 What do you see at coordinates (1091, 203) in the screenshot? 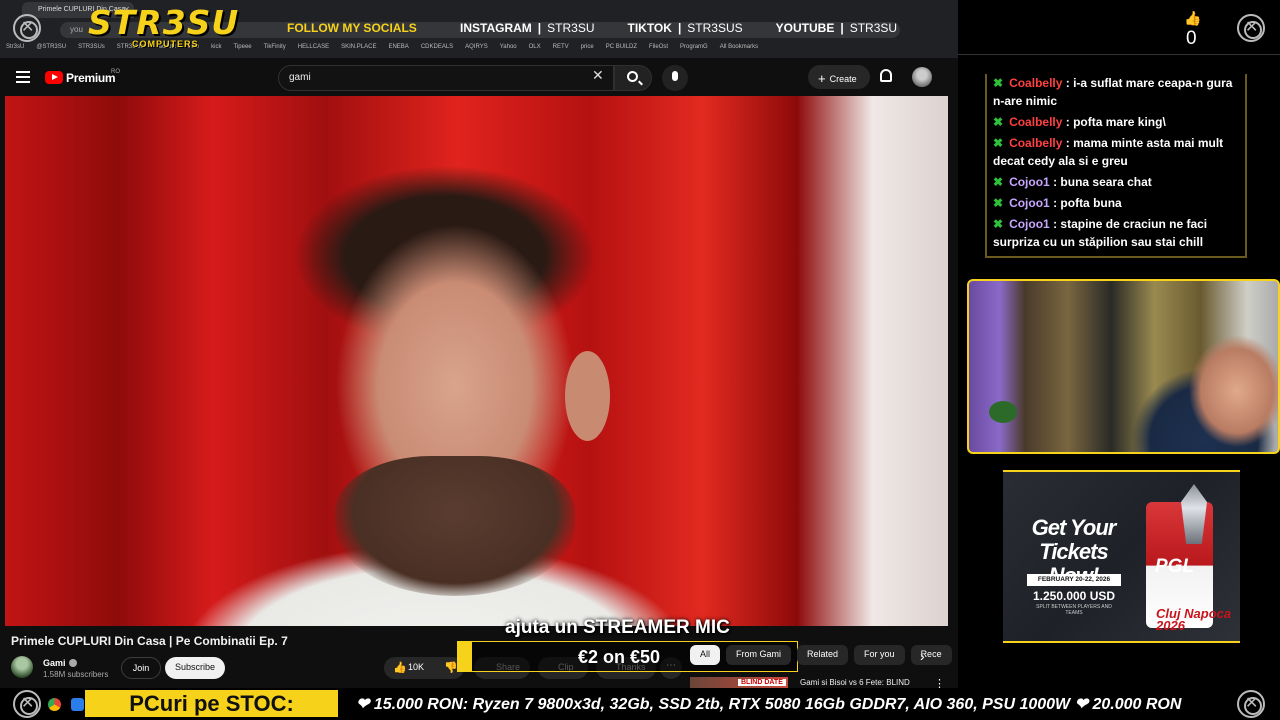
I see `chat-text: pofta buna` at bounding box center [1091, 203].